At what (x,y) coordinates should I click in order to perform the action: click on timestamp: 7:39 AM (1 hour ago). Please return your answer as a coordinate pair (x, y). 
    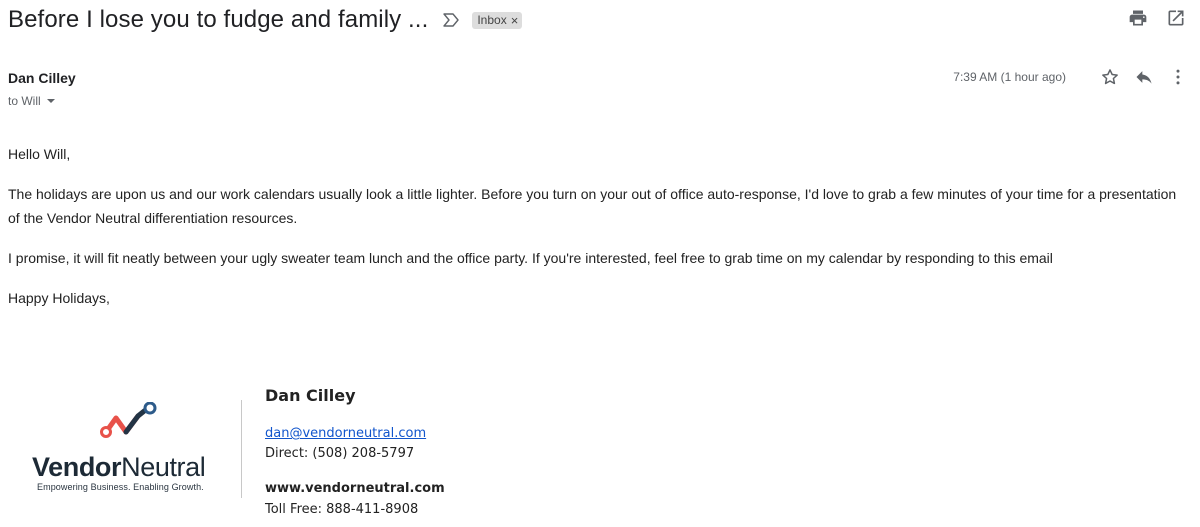
    Looking at the image, I should click on (1009, 77).